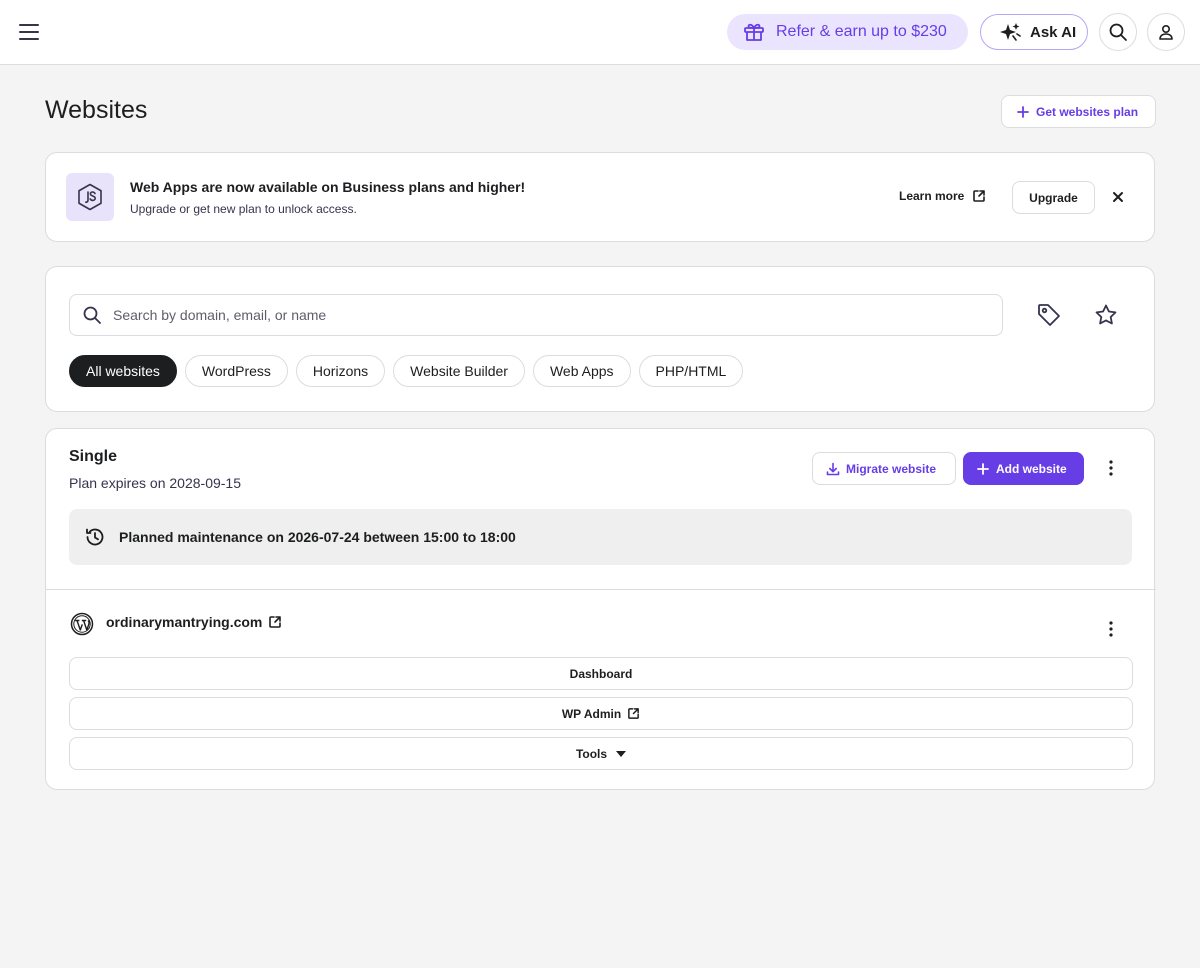 The width and height of the screenshot is (1200, 968). I want to click on tools-label: Tools, so click(591, 753).